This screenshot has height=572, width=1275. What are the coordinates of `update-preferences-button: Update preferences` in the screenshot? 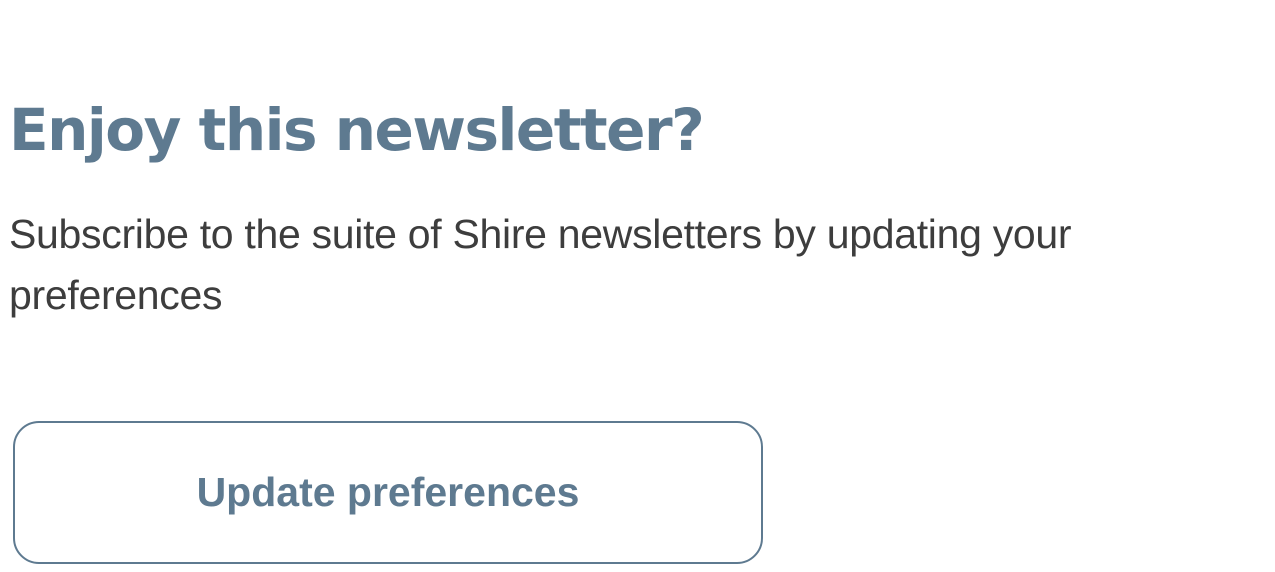 It's located at (388, 492).